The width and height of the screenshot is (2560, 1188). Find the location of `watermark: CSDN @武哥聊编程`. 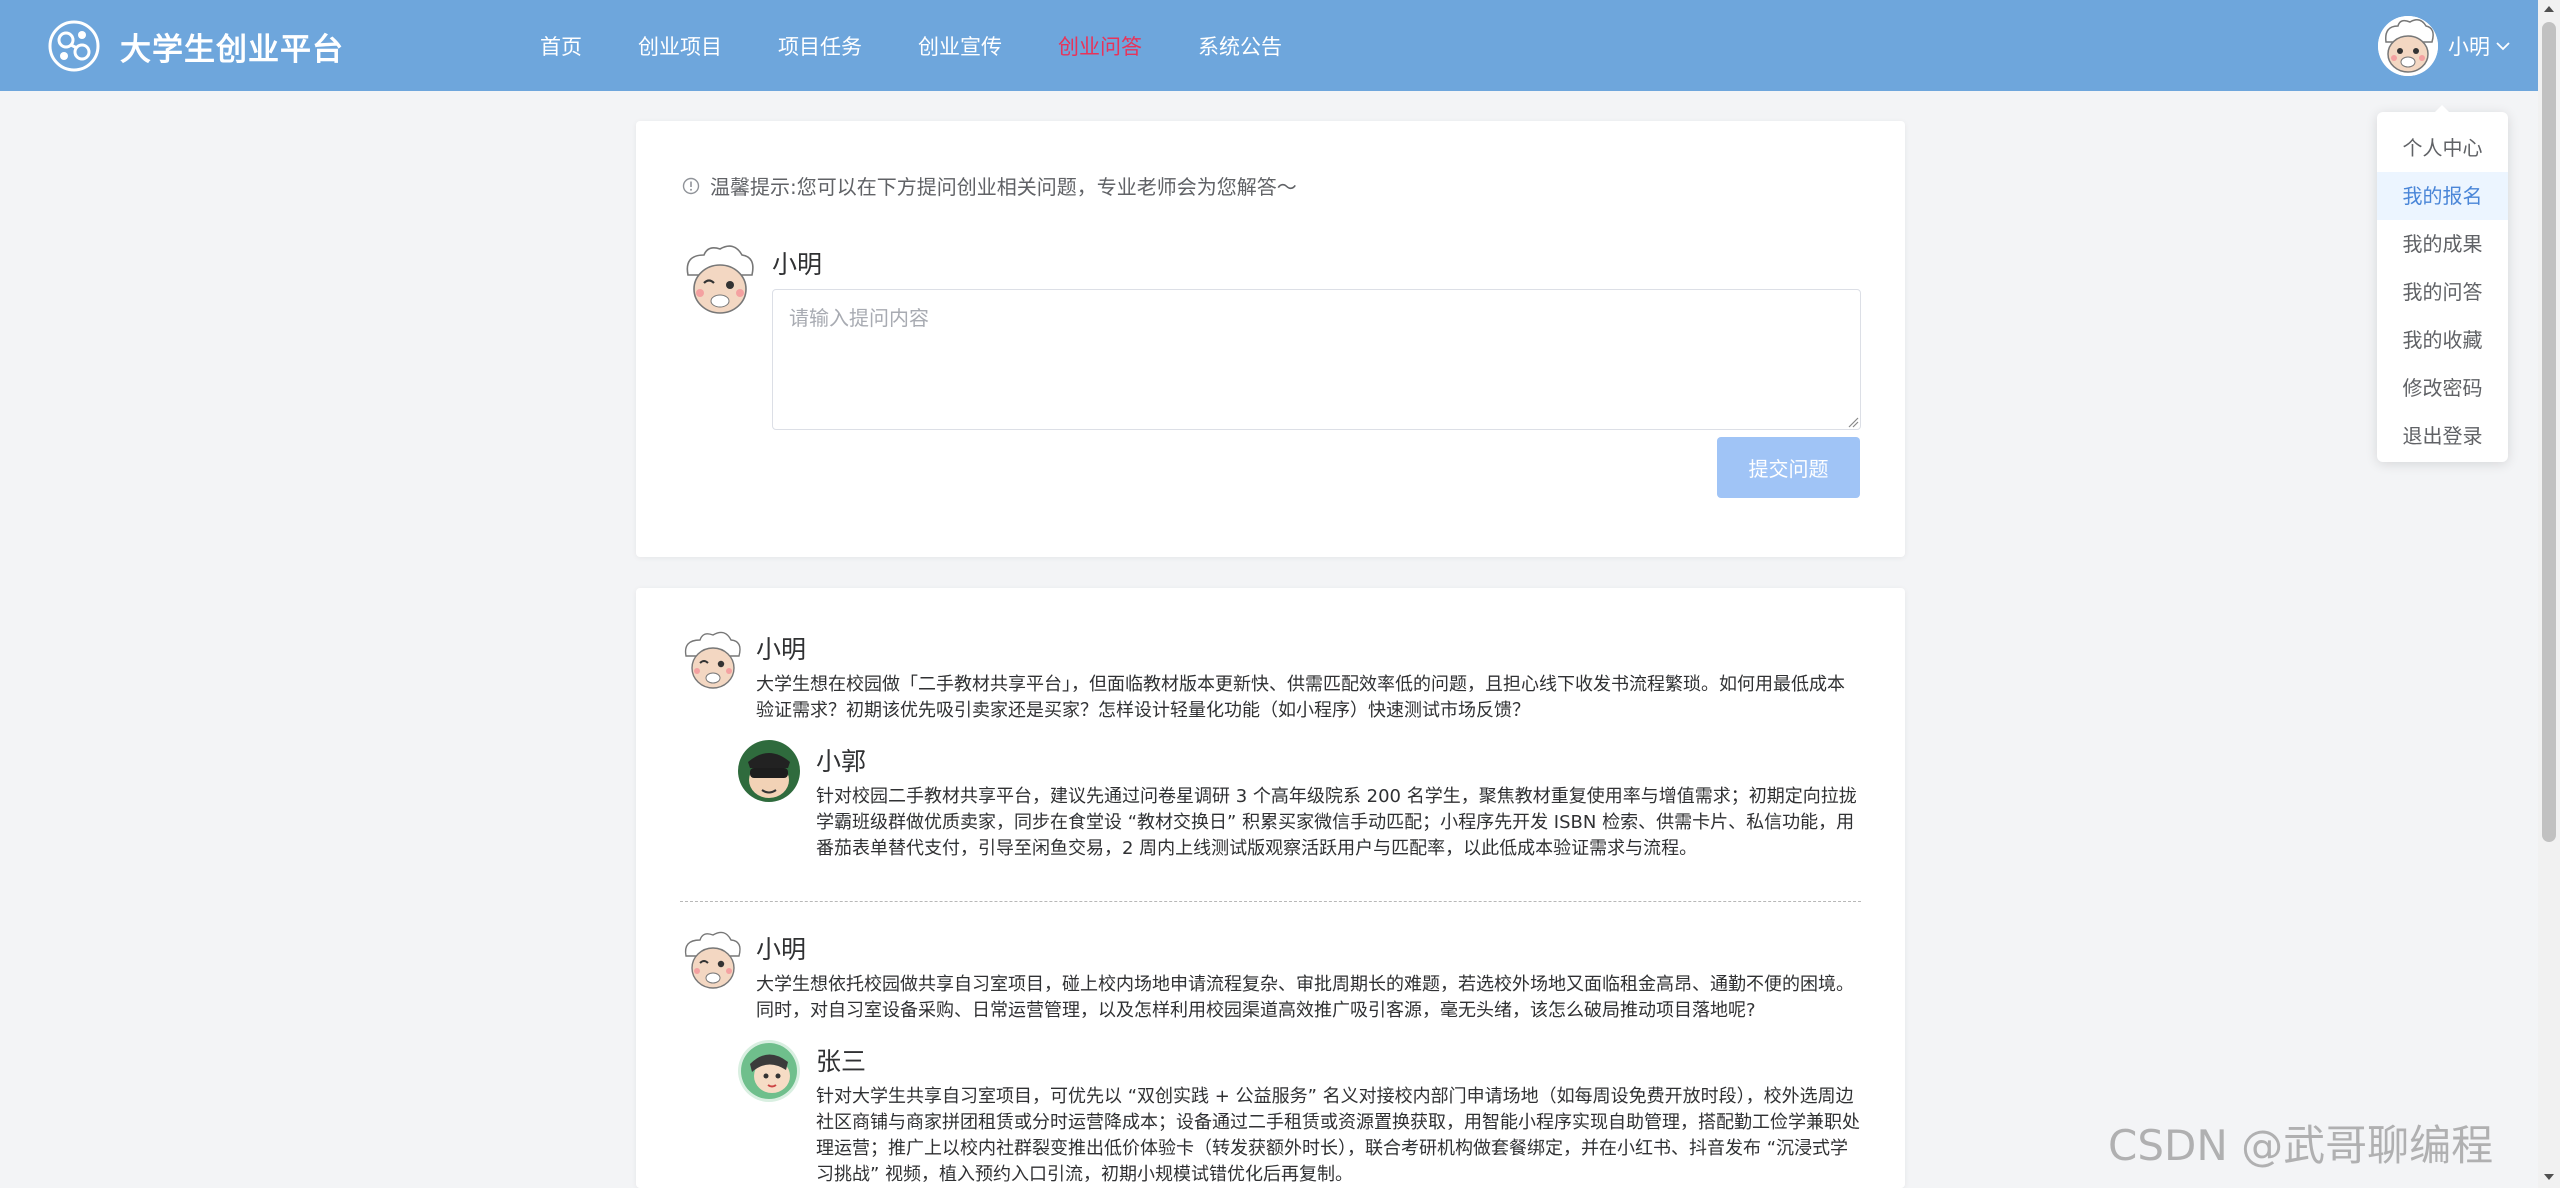

watermark: CSDN @武哥聊编程 is located at coordinates (2301, 1145).